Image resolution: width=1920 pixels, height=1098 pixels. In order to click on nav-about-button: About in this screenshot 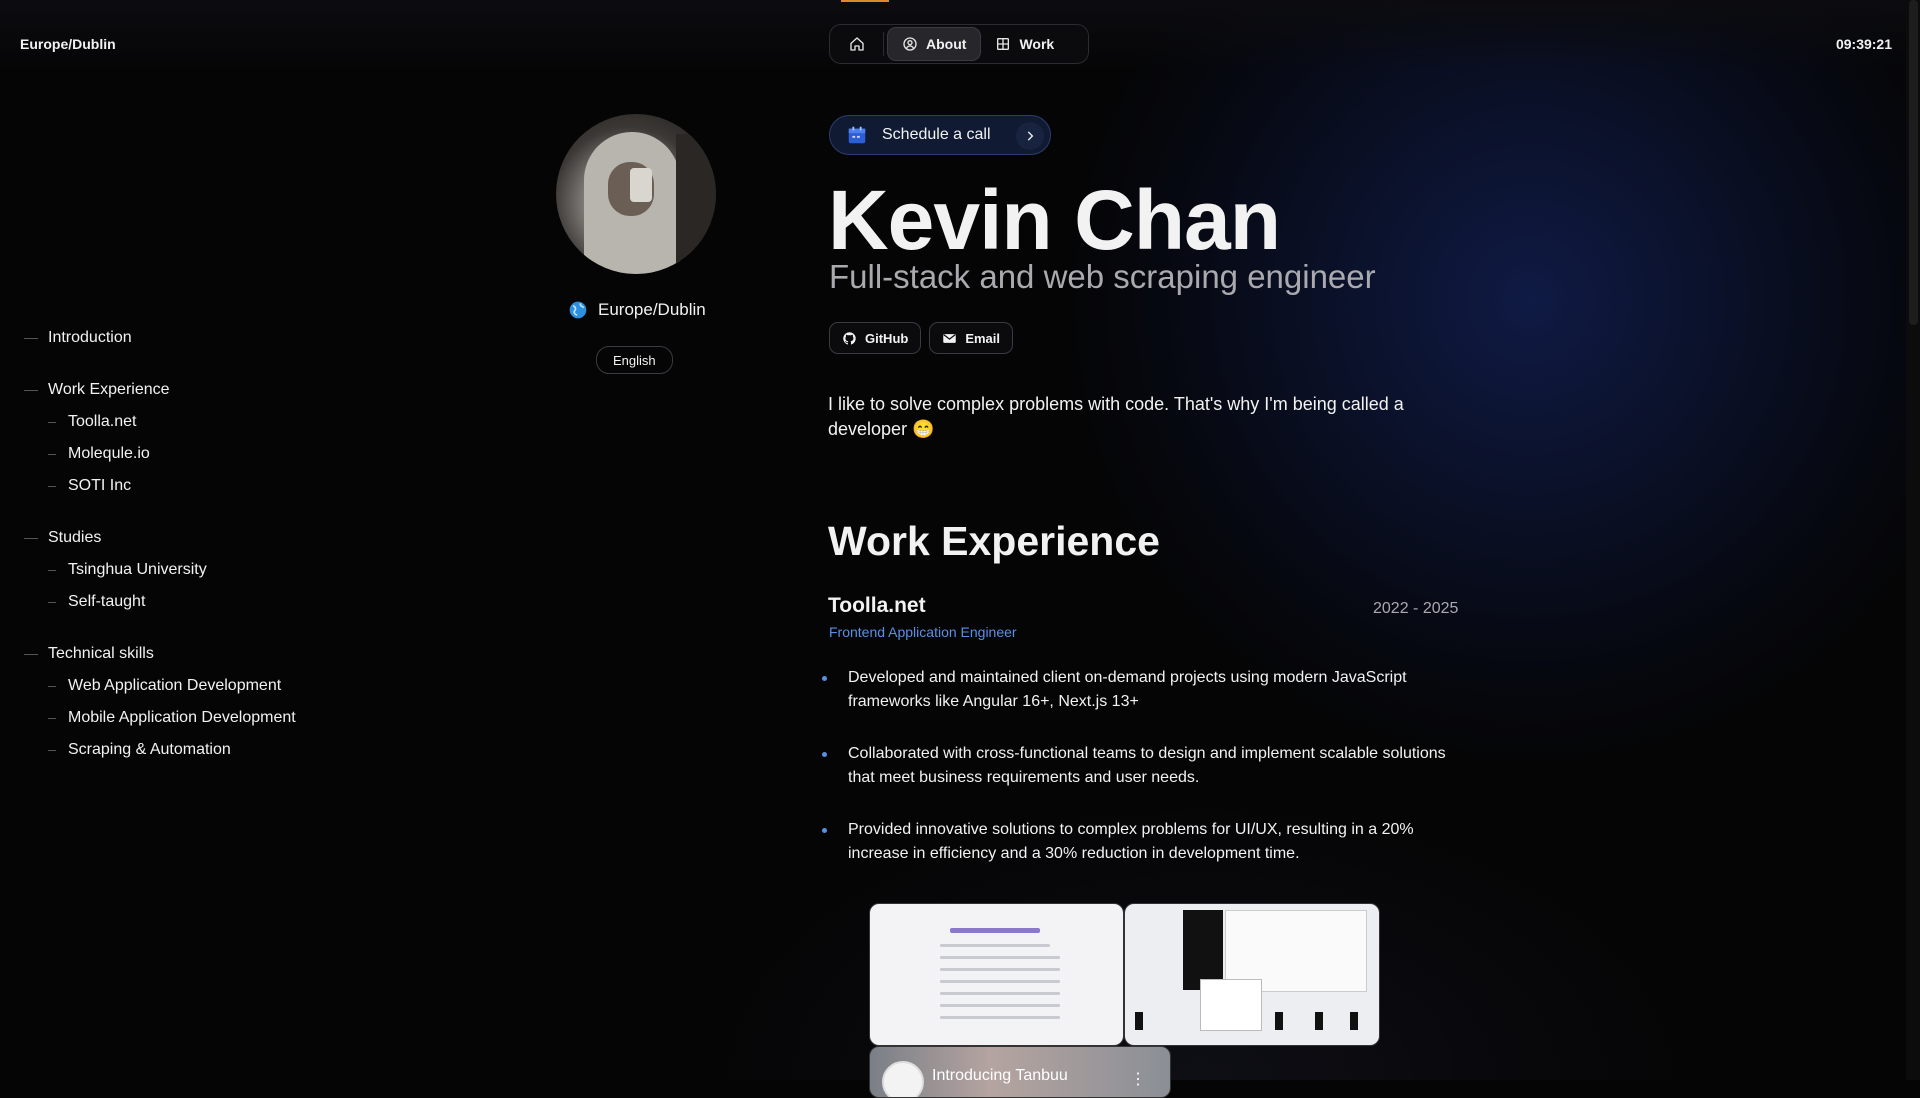, I will do `click(934, 44)`.